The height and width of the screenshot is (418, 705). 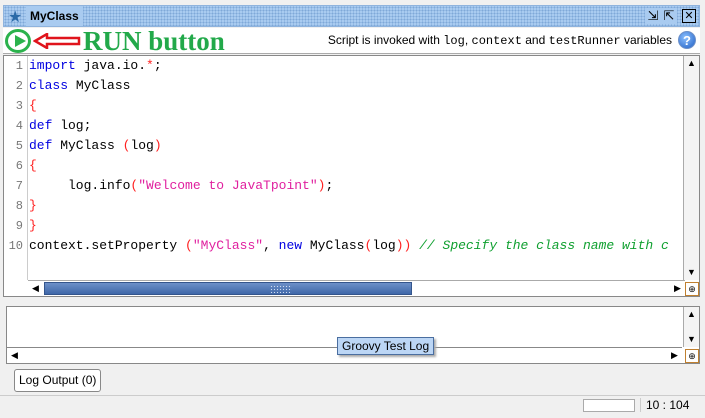 What do you see at coordinates (271, 245) in the screenshot?
I see `code-token: ,` at bounding box center [271, 245].